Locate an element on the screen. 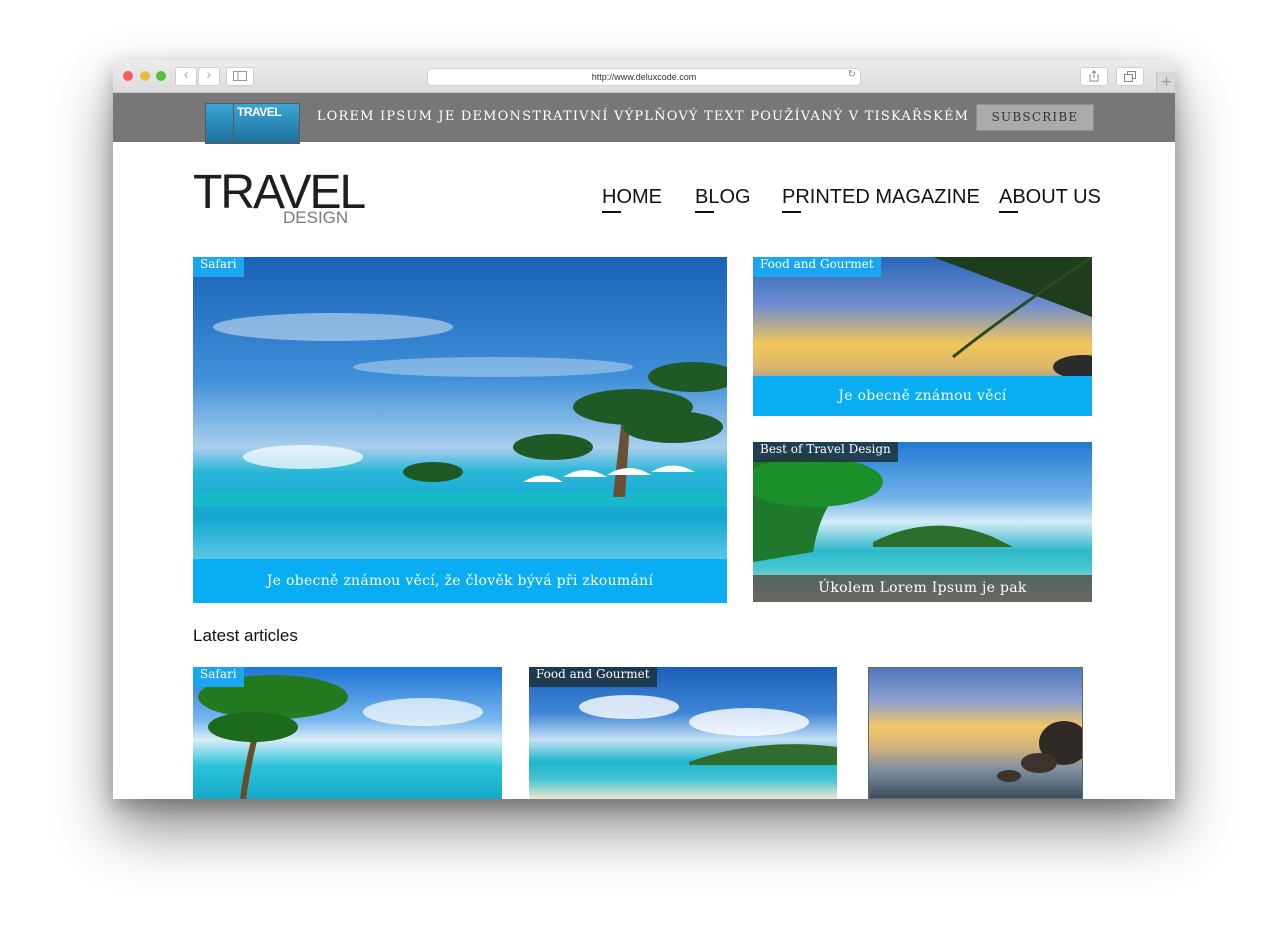 This screenshot has width=1286, height=931. browser-toolbar: ‹ › http://www.deluxcode.com ↻ + is located at coordinates (644, 76).